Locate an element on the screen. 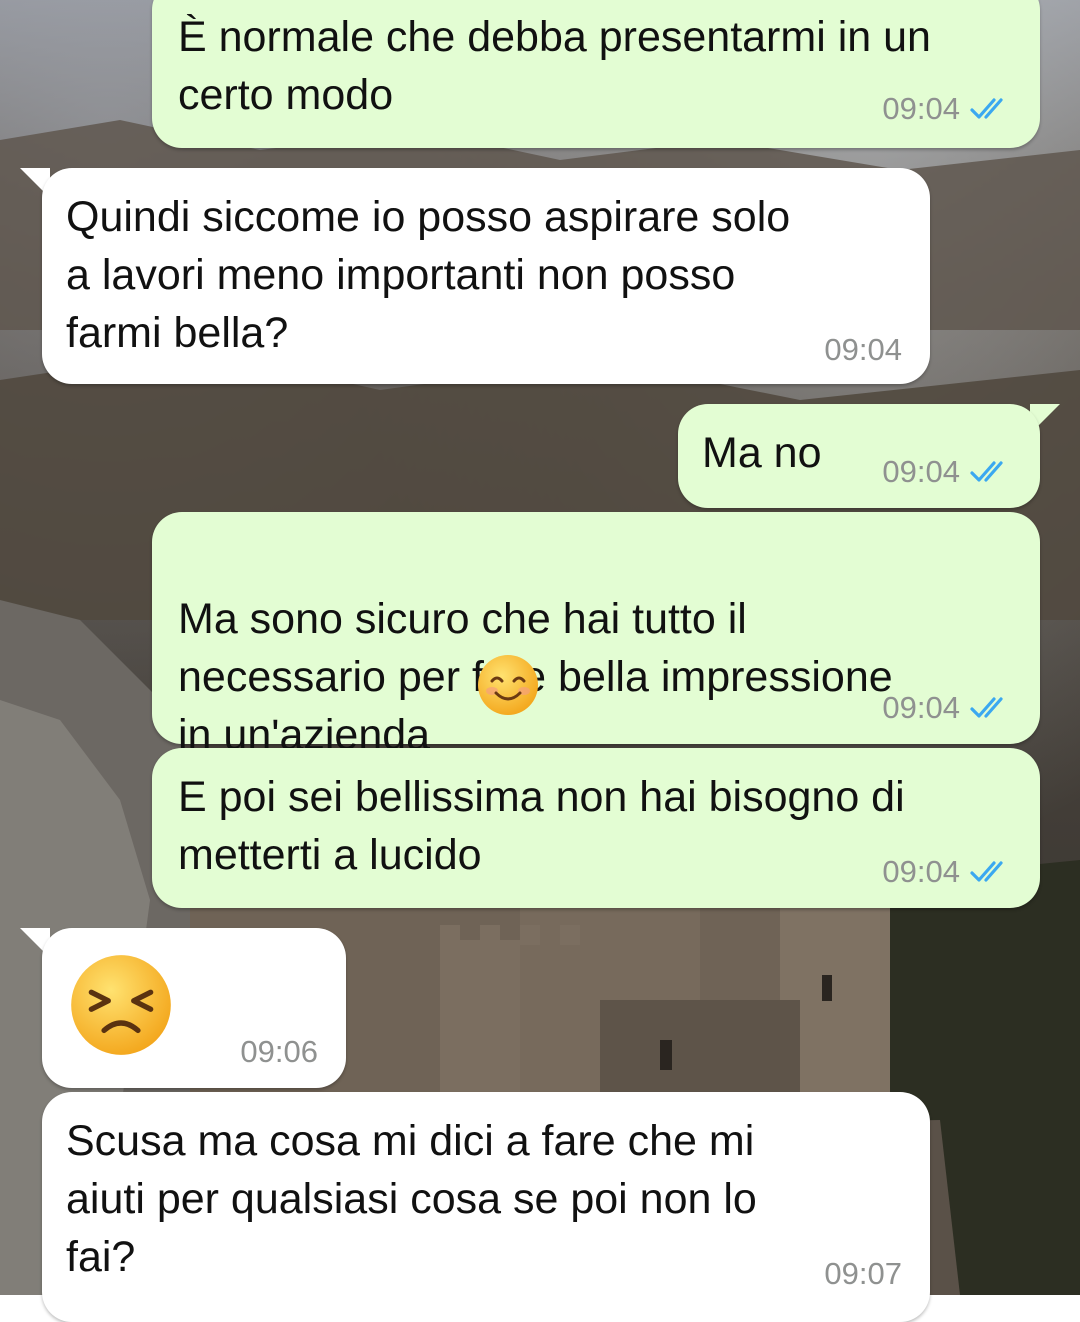  message-bubble-outgoing: Ma no 09:04 is located at coordinates (859, 456).